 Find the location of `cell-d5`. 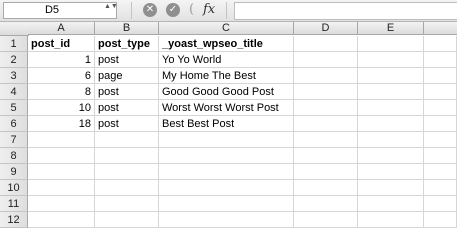

cell-d5 is located at coordinates (326, 108).